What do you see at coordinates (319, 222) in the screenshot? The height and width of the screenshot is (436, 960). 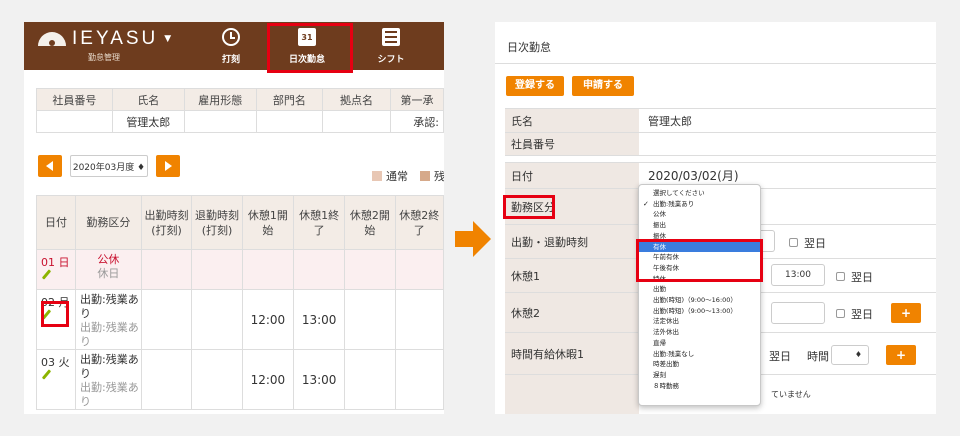 I see `col-break1-end: 休憩1終 了` at bounding box center [319, 222].